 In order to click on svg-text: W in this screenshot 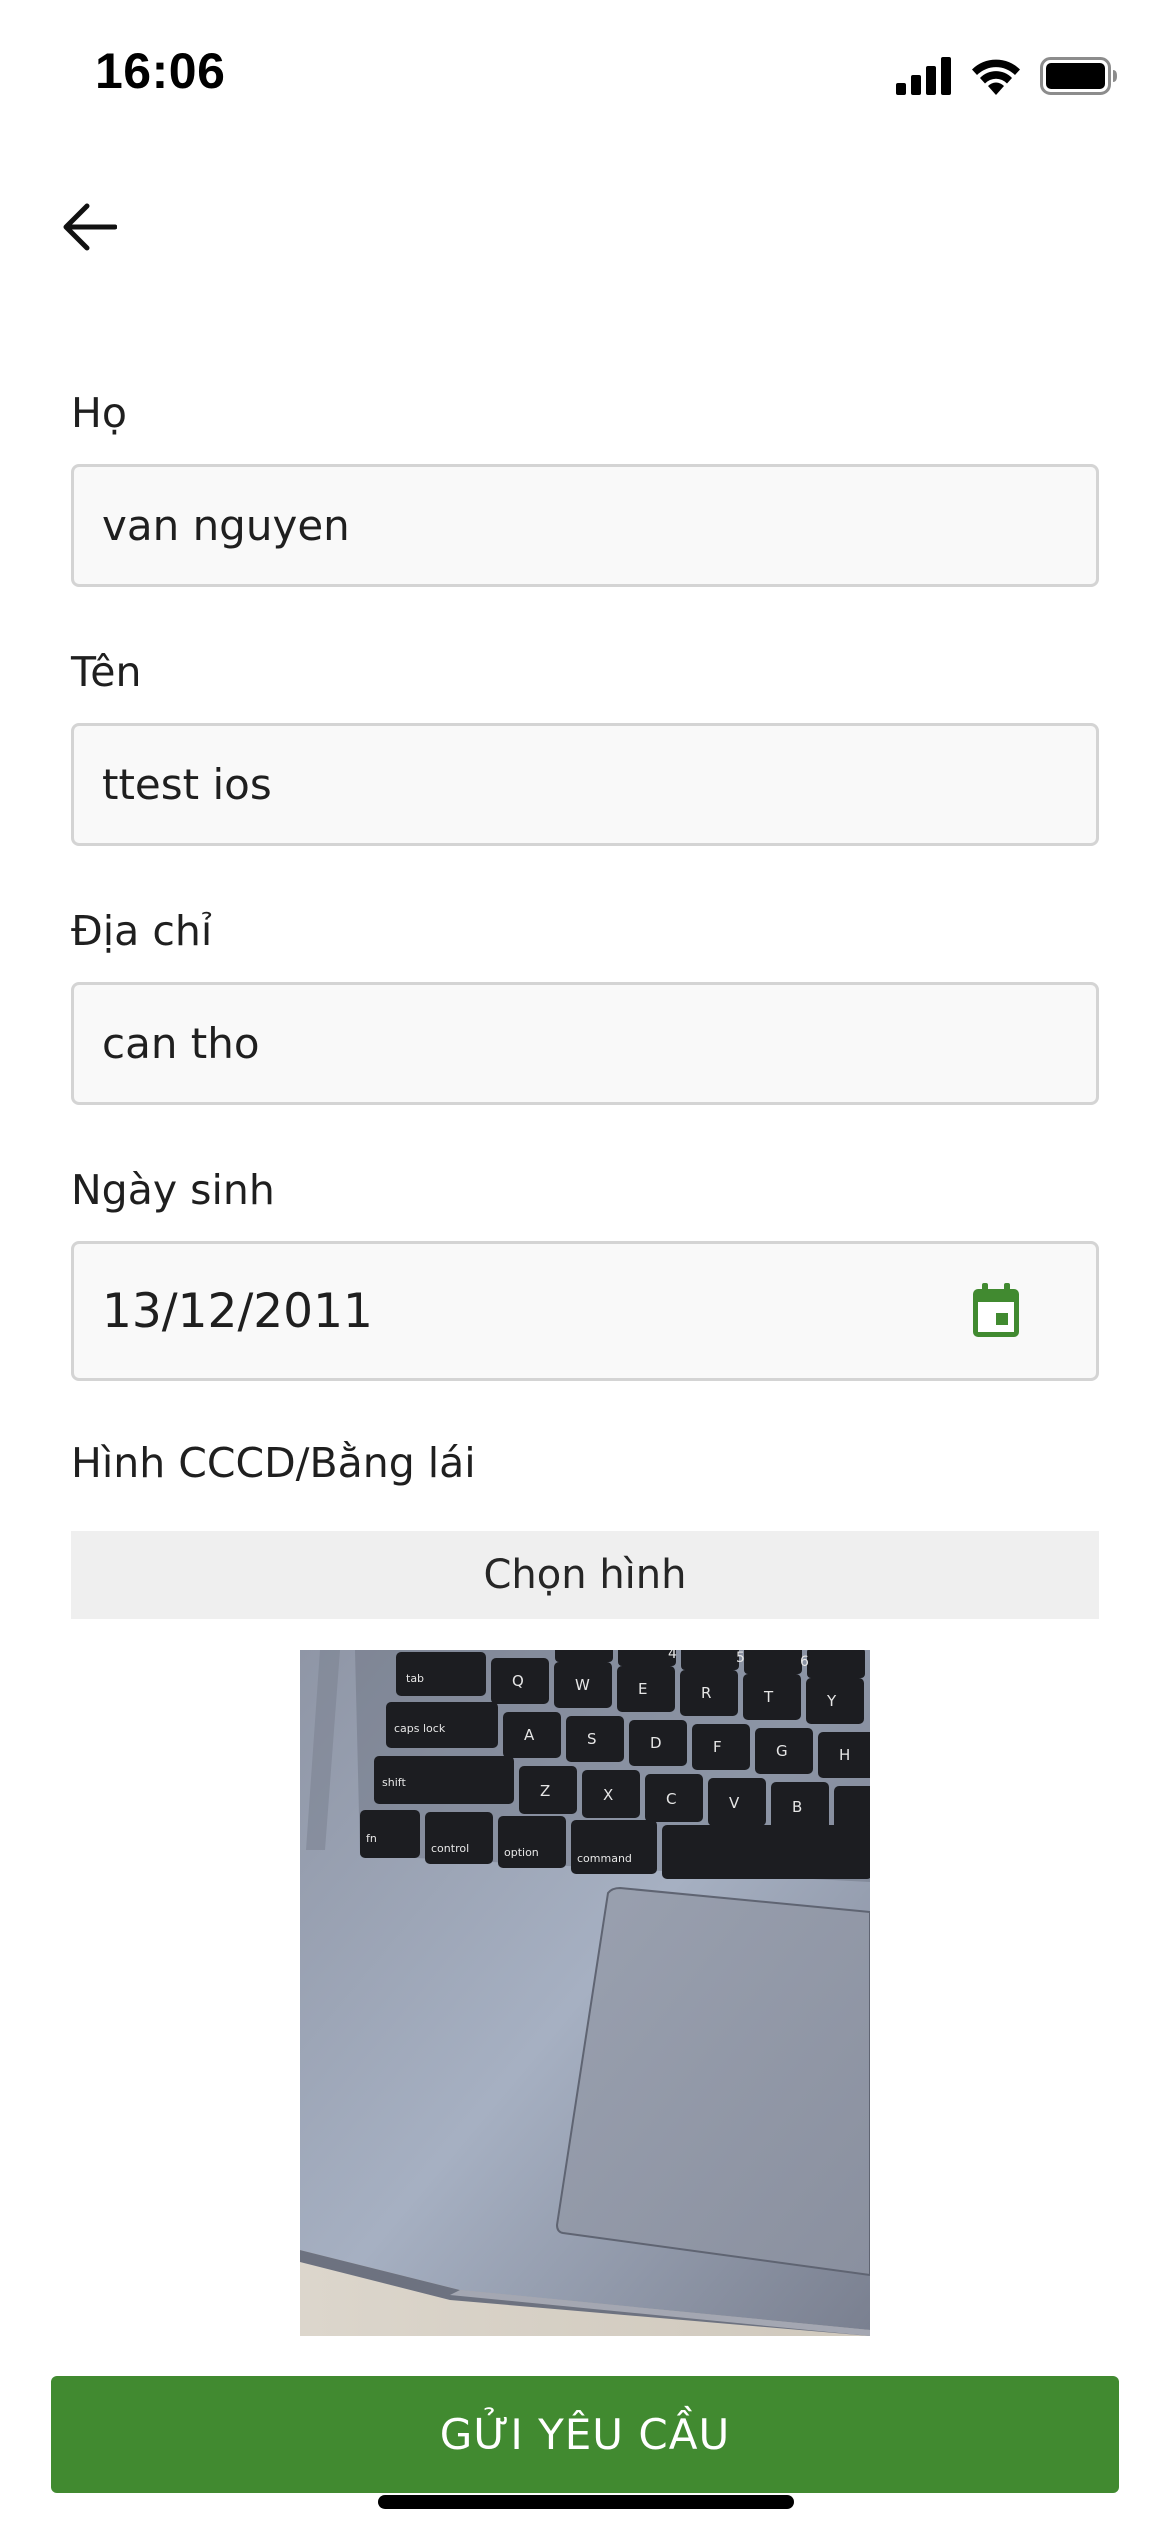, I will do `click(582, 1685)`.